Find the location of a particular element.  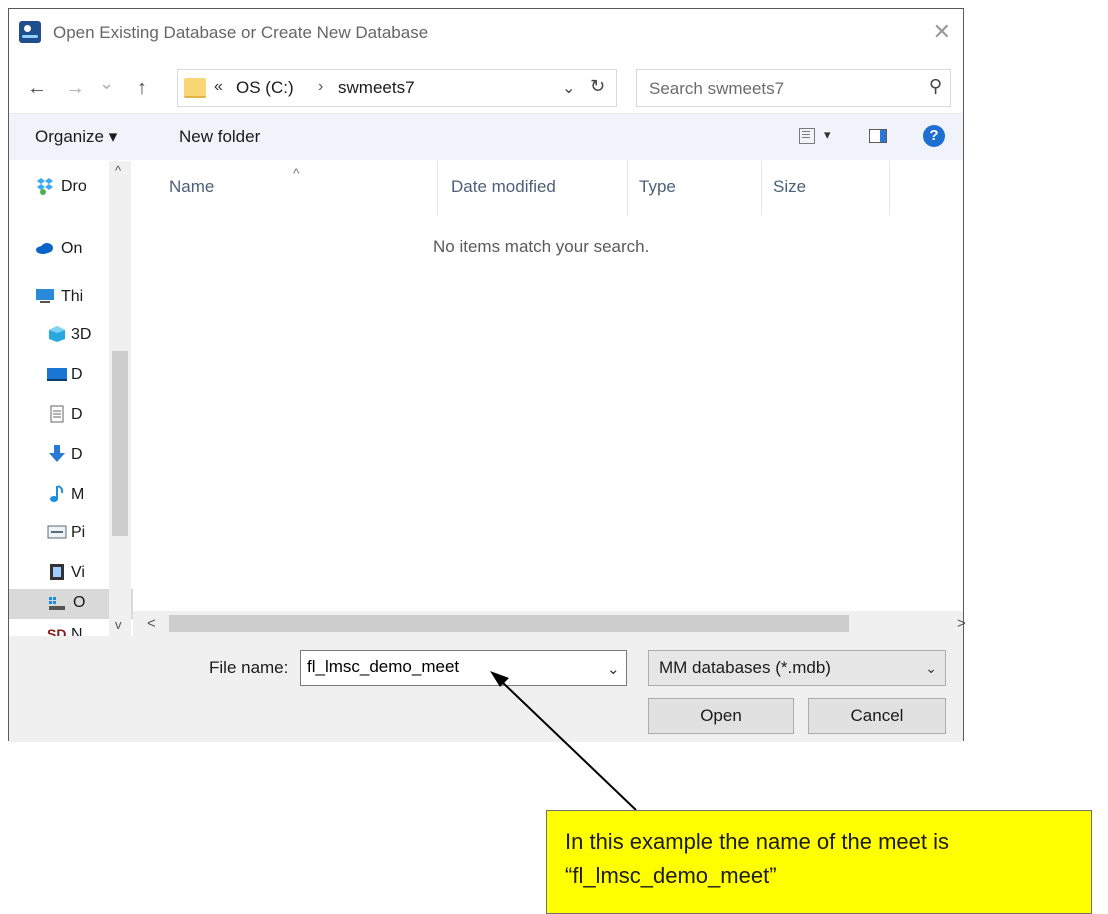

callout-arrow is located at coordinates (563, 741).